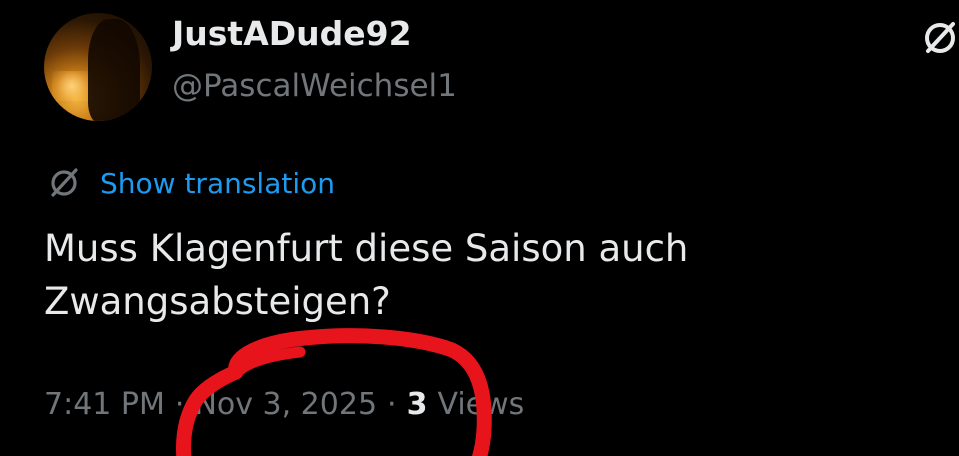 Image resolution: width=959 pixels, height=456 pixels. What do you see at coordinates (292, 33) in the screenshot?
I see `author-display-name: JustADude92` at bounding box center [292, 33].